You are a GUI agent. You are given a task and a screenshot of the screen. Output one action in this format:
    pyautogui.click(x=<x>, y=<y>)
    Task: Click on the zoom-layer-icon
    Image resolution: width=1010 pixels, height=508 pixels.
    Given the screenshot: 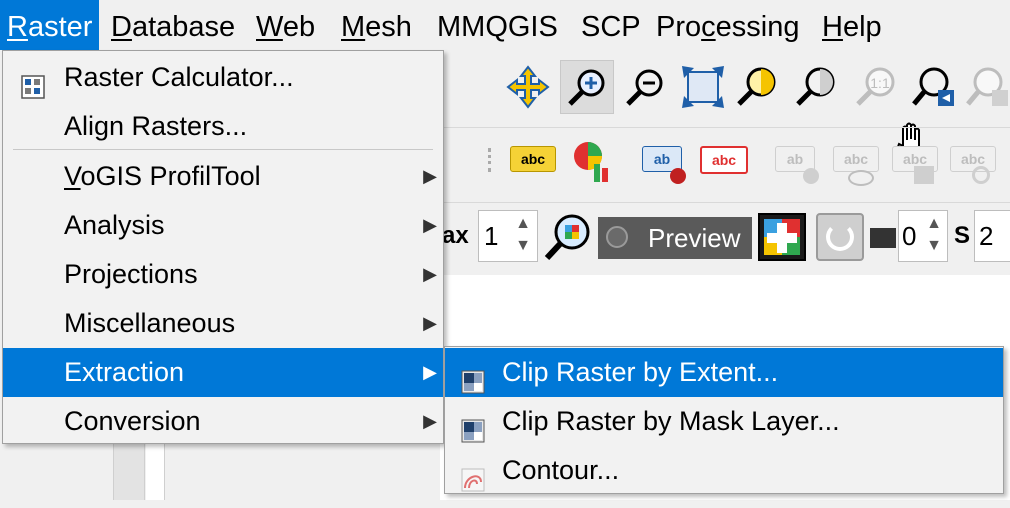 What is the action you would take?
    pyautogui.click(x=815, y=86)
    